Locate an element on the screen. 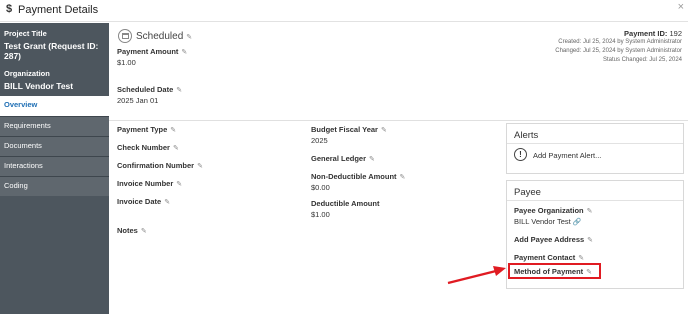 The width and height of the screenshot is (688, 314). sidebar-item-label: Coding is located at coordinates (16, 185).